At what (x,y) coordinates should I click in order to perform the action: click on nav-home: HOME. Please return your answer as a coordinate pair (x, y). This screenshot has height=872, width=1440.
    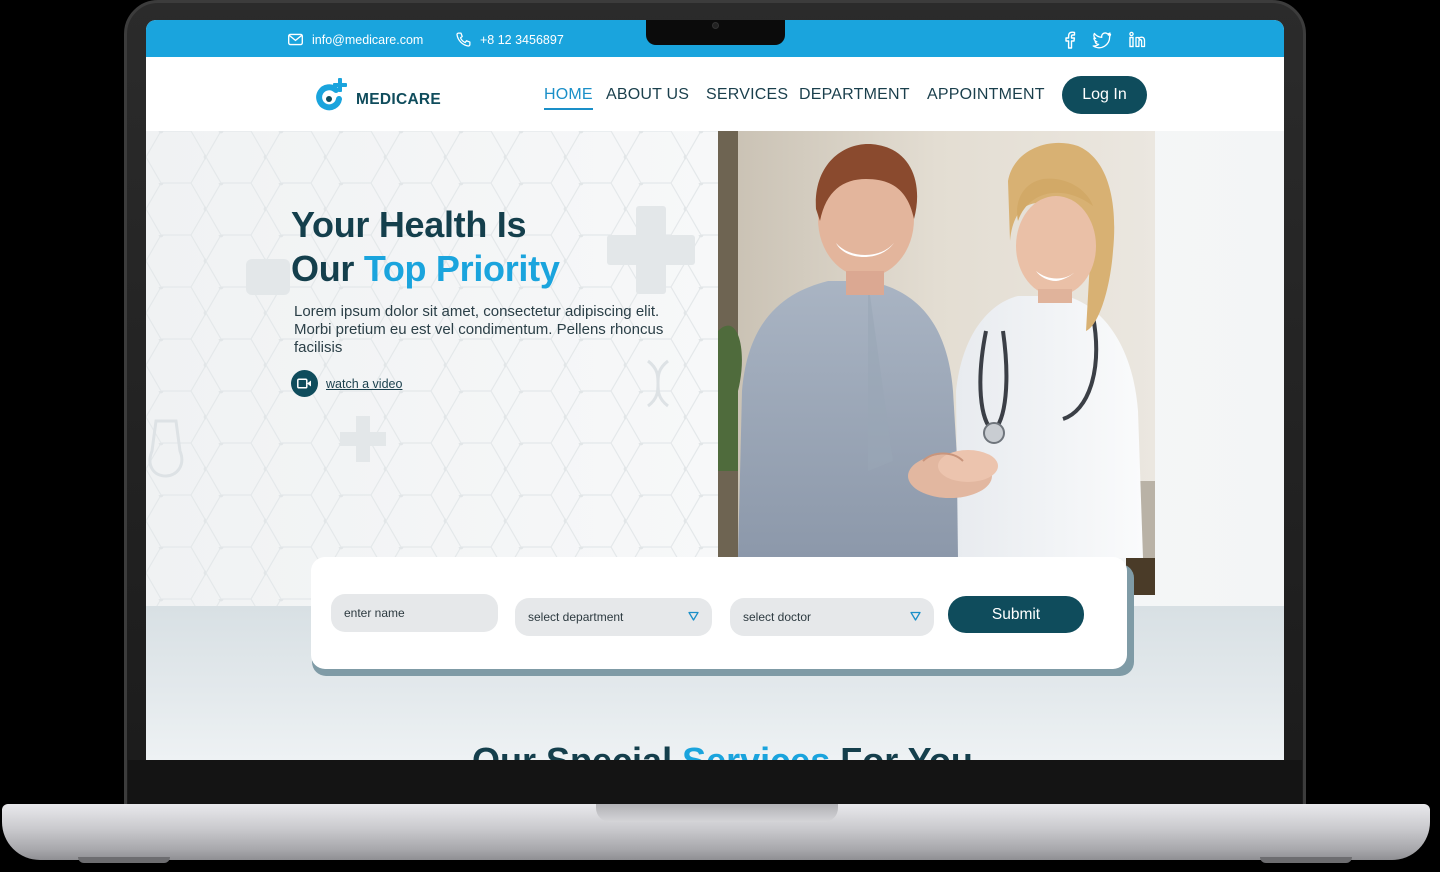
    Looking at the image, I should click on (568, 98).